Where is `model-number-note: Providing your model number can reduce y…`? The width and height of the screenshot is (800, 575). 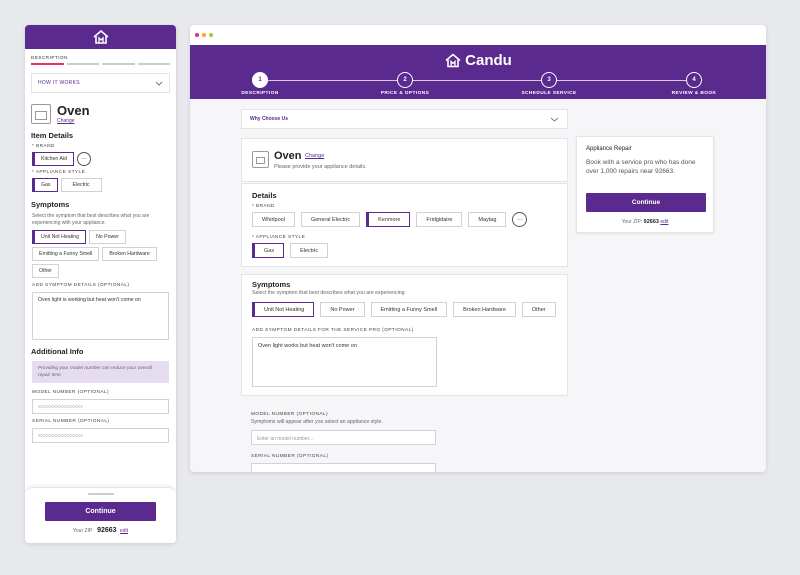 model-number-note: Providing your model number can reduce y… is located at coordinates (100, 372).